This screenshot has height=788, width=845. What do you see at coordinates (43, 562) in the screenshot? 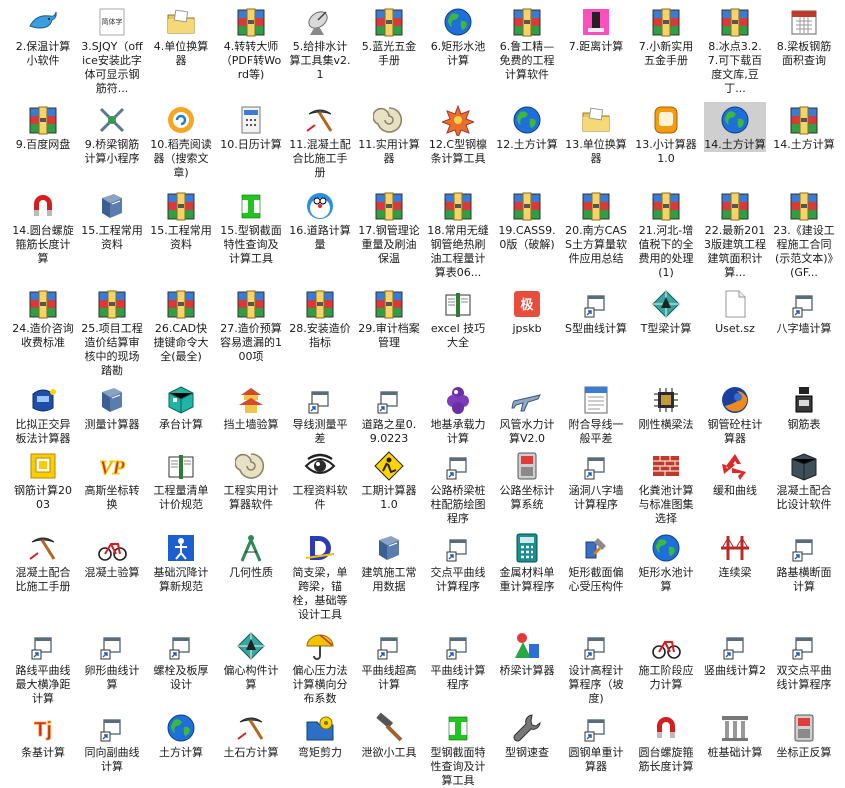
I see `desktop-shortcut: 混凝土配合比施工手册` at bounding box center [43, 562].